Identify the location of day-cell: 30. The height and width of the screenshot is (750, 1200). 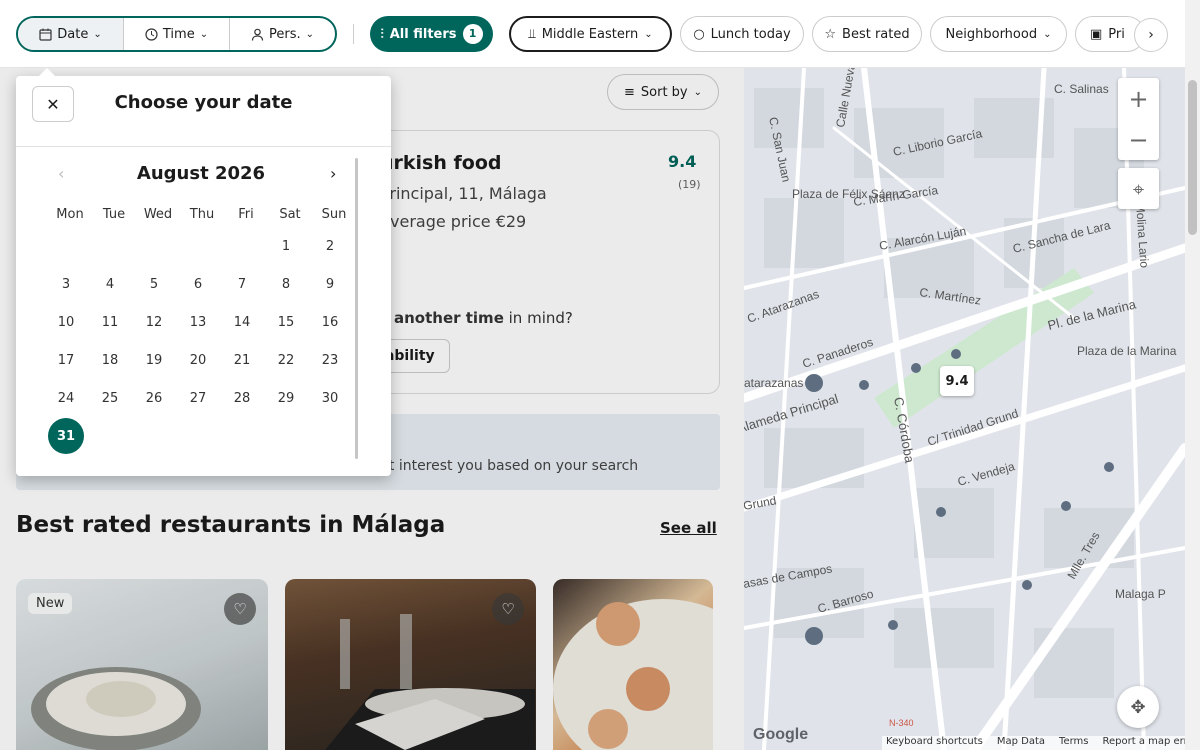
(330, 398).